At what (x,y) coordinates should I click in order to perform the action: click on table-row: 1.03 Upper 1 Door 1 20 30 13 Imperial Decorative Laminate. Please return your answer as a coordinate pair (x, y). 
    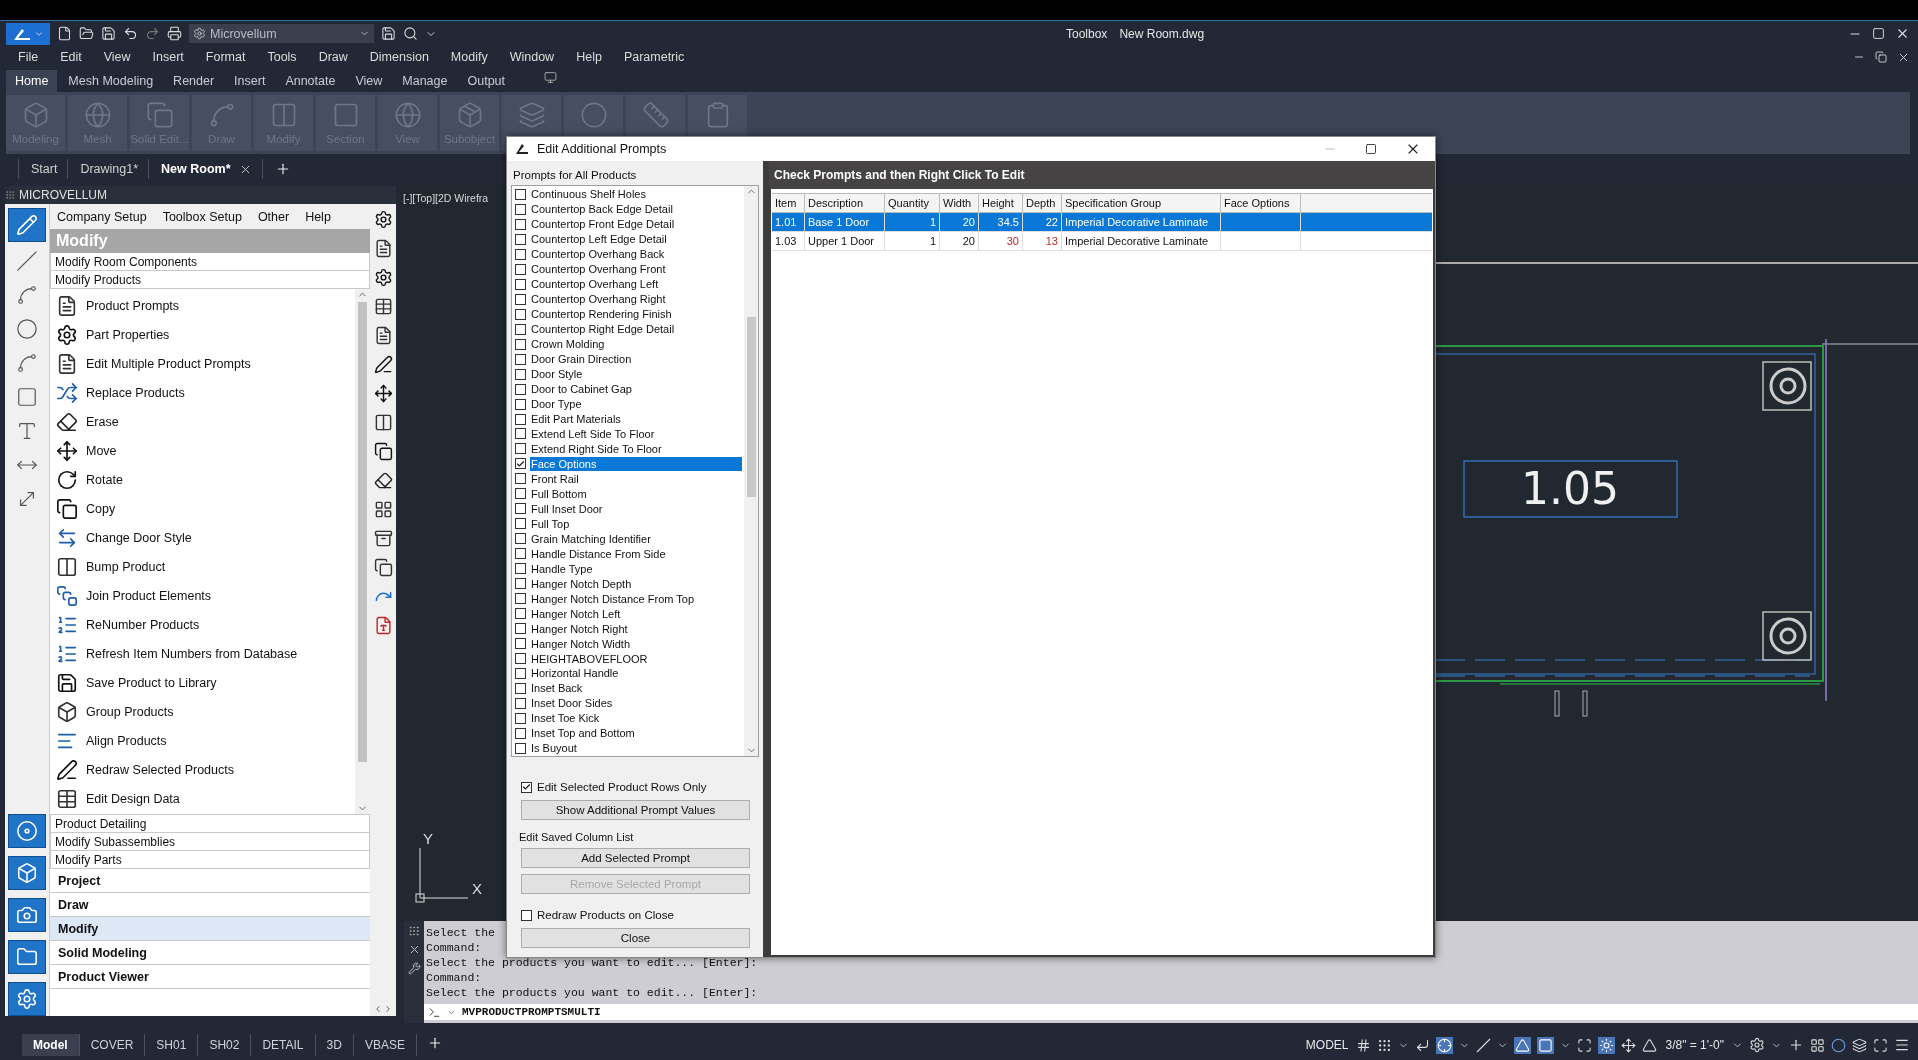
    Looking at the image, I should click on (1102, 241).